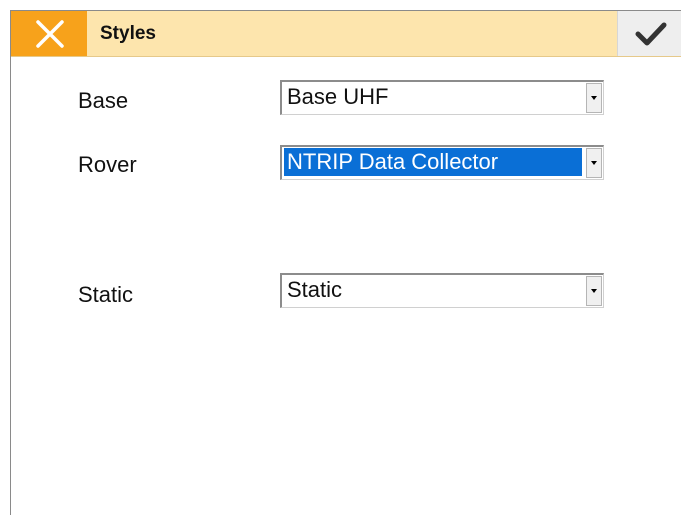 Image resolution: width=681 pixels, height=515 pixels. Describe the element at coordinates (433, 162) in the screenshot. I see `rover-select-value: NTRIP Data Collector` at that location.